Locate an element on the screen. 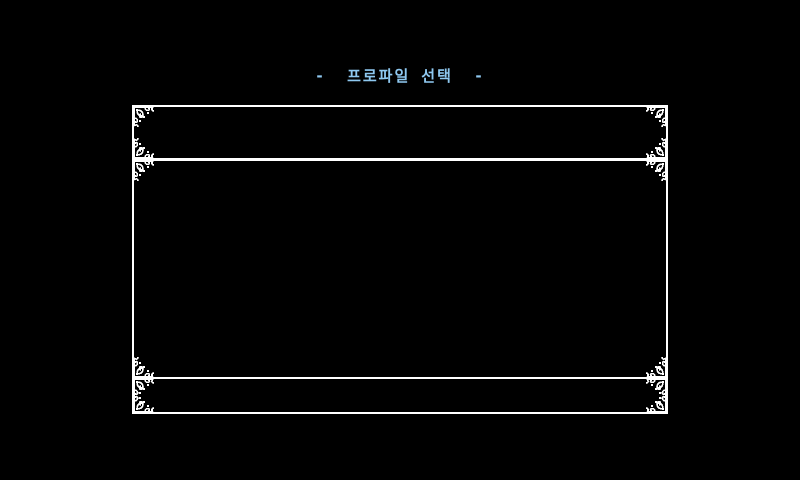  profile-footer-panel is located at coordinates (400, 395).